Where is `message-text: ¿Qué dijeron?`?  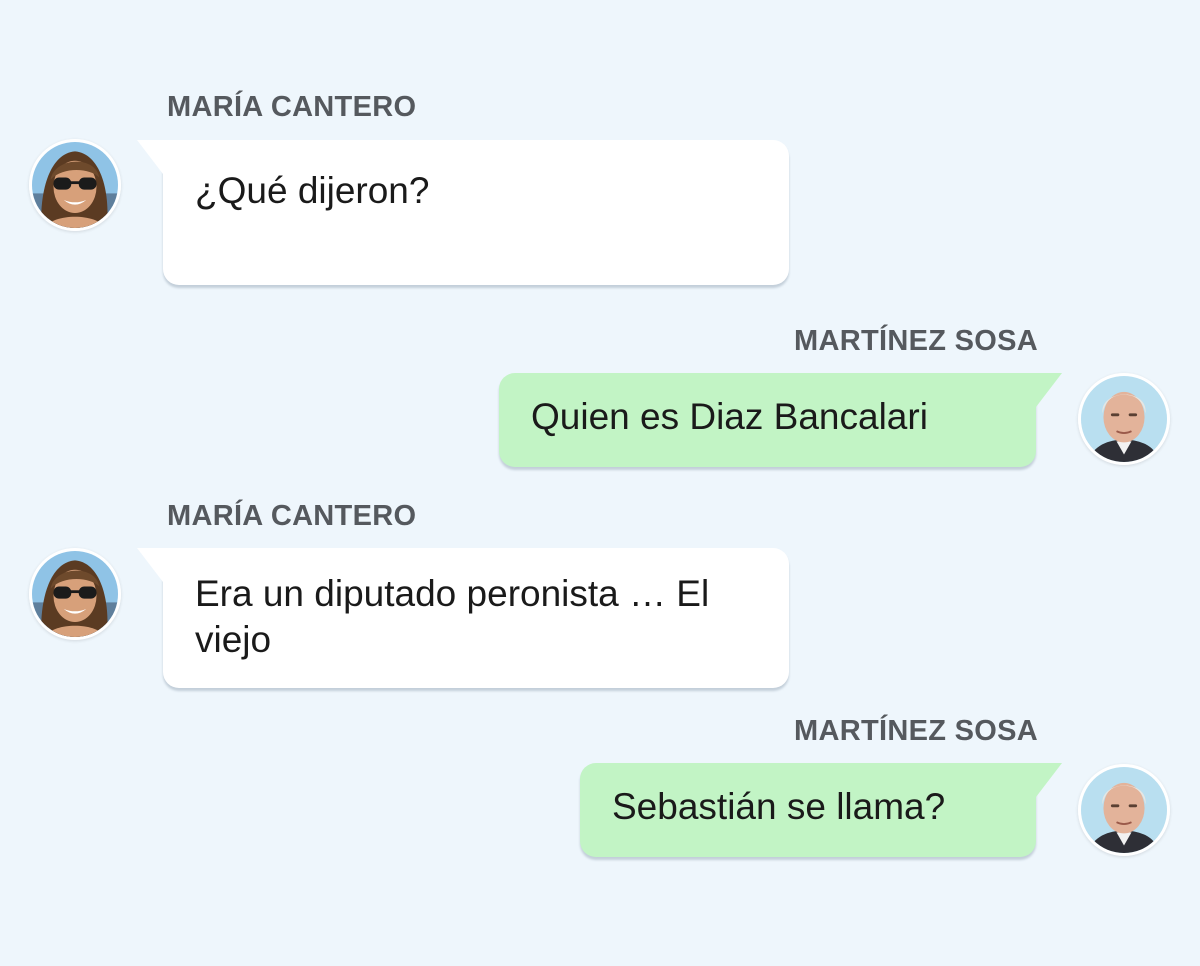
message-text: ¿Qué dijeron? is located at coordinates (312, 190).